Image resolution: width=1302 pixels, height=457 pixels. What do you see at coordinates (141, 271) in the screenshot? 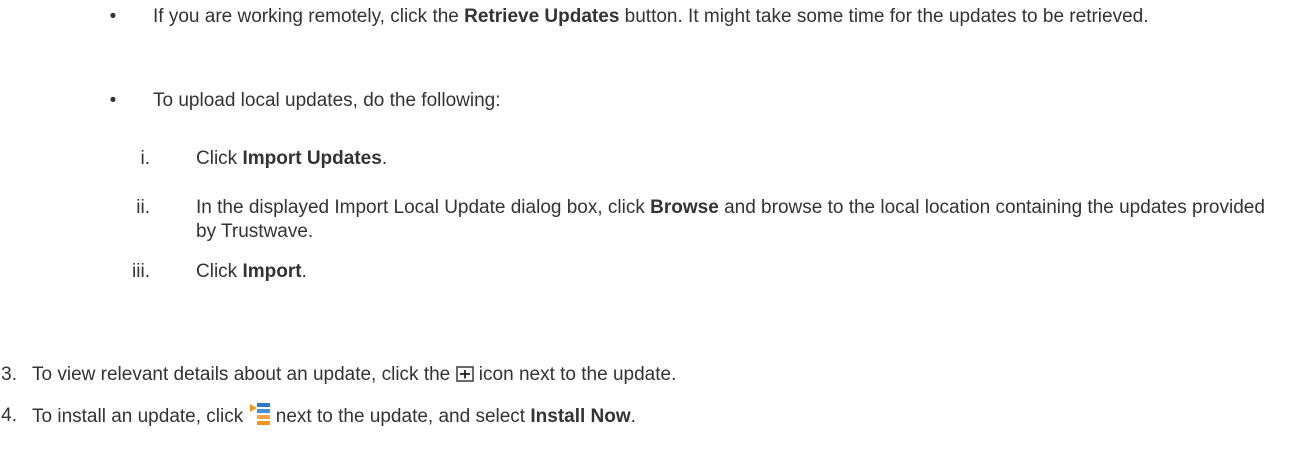
I see `substep-marker: iii.` at bounding box center [141, 271].